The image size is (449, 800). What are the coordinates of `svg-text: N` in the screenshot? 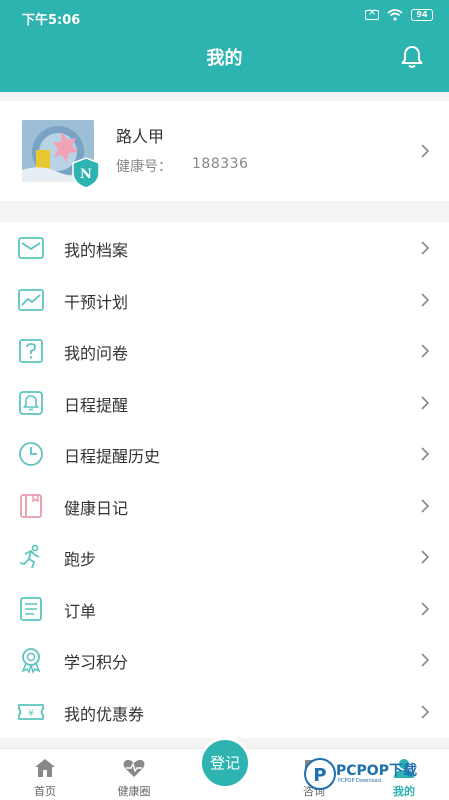 It's located at (86, 174).